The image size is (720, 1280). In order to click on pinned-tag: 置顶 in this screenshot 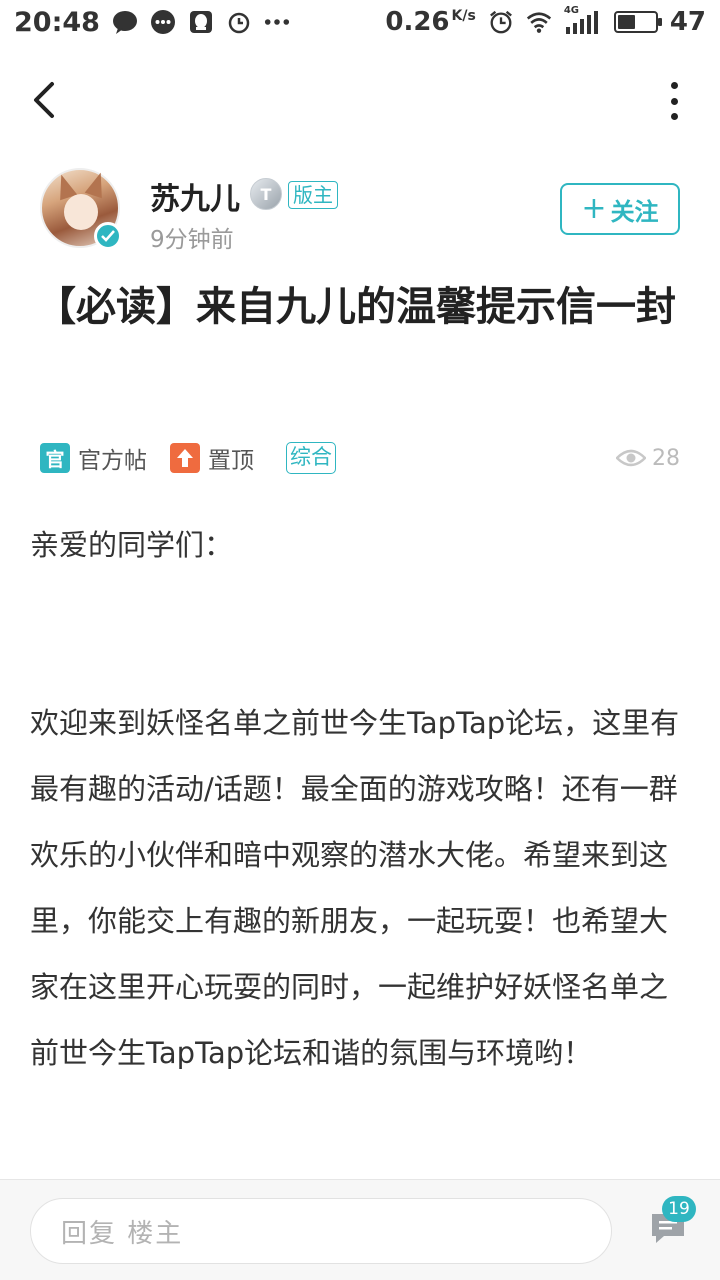, I will do `click(212, 458)`.